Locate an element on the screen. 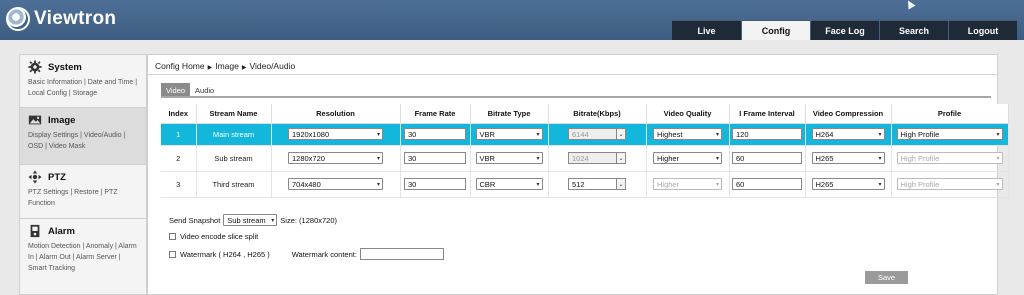 The image size is (1024, 295). col-header-bitrate-type: Bitrate Type is located at coordinates (509, 114).